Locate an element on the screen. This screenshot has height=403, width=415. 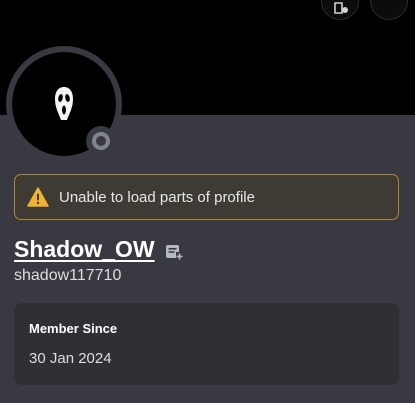
display-name: Shadow_OW is located at coordinates (84, 249).